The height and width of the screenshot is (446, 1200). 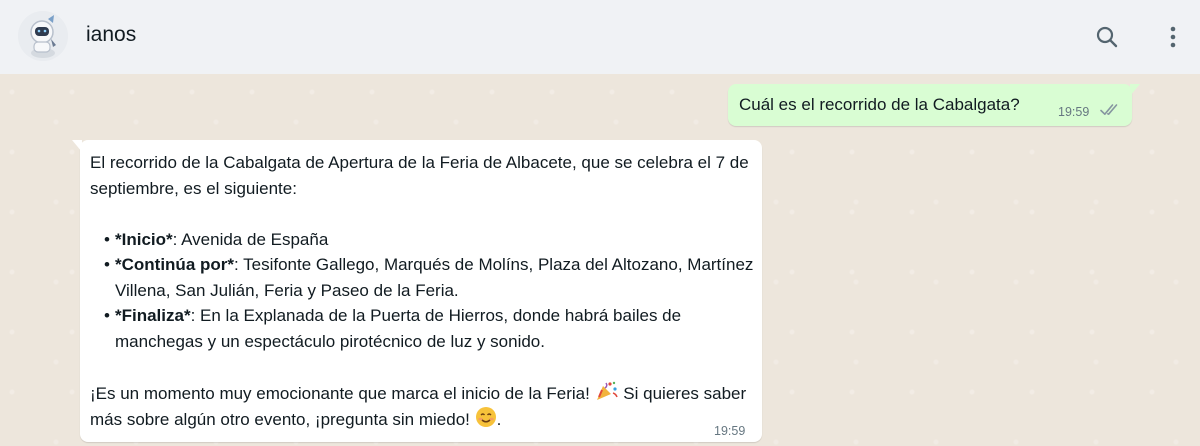 What do you see at coordinates (607, 390) in the screenshot?
I see `party-popper-emoji-icon` at bounding box center [607, 390].